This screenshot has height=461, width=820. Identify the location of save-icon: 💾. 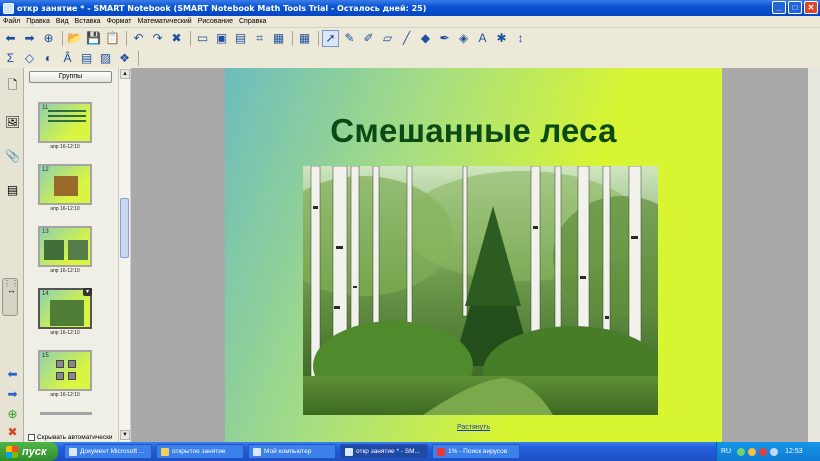
(93, 38).